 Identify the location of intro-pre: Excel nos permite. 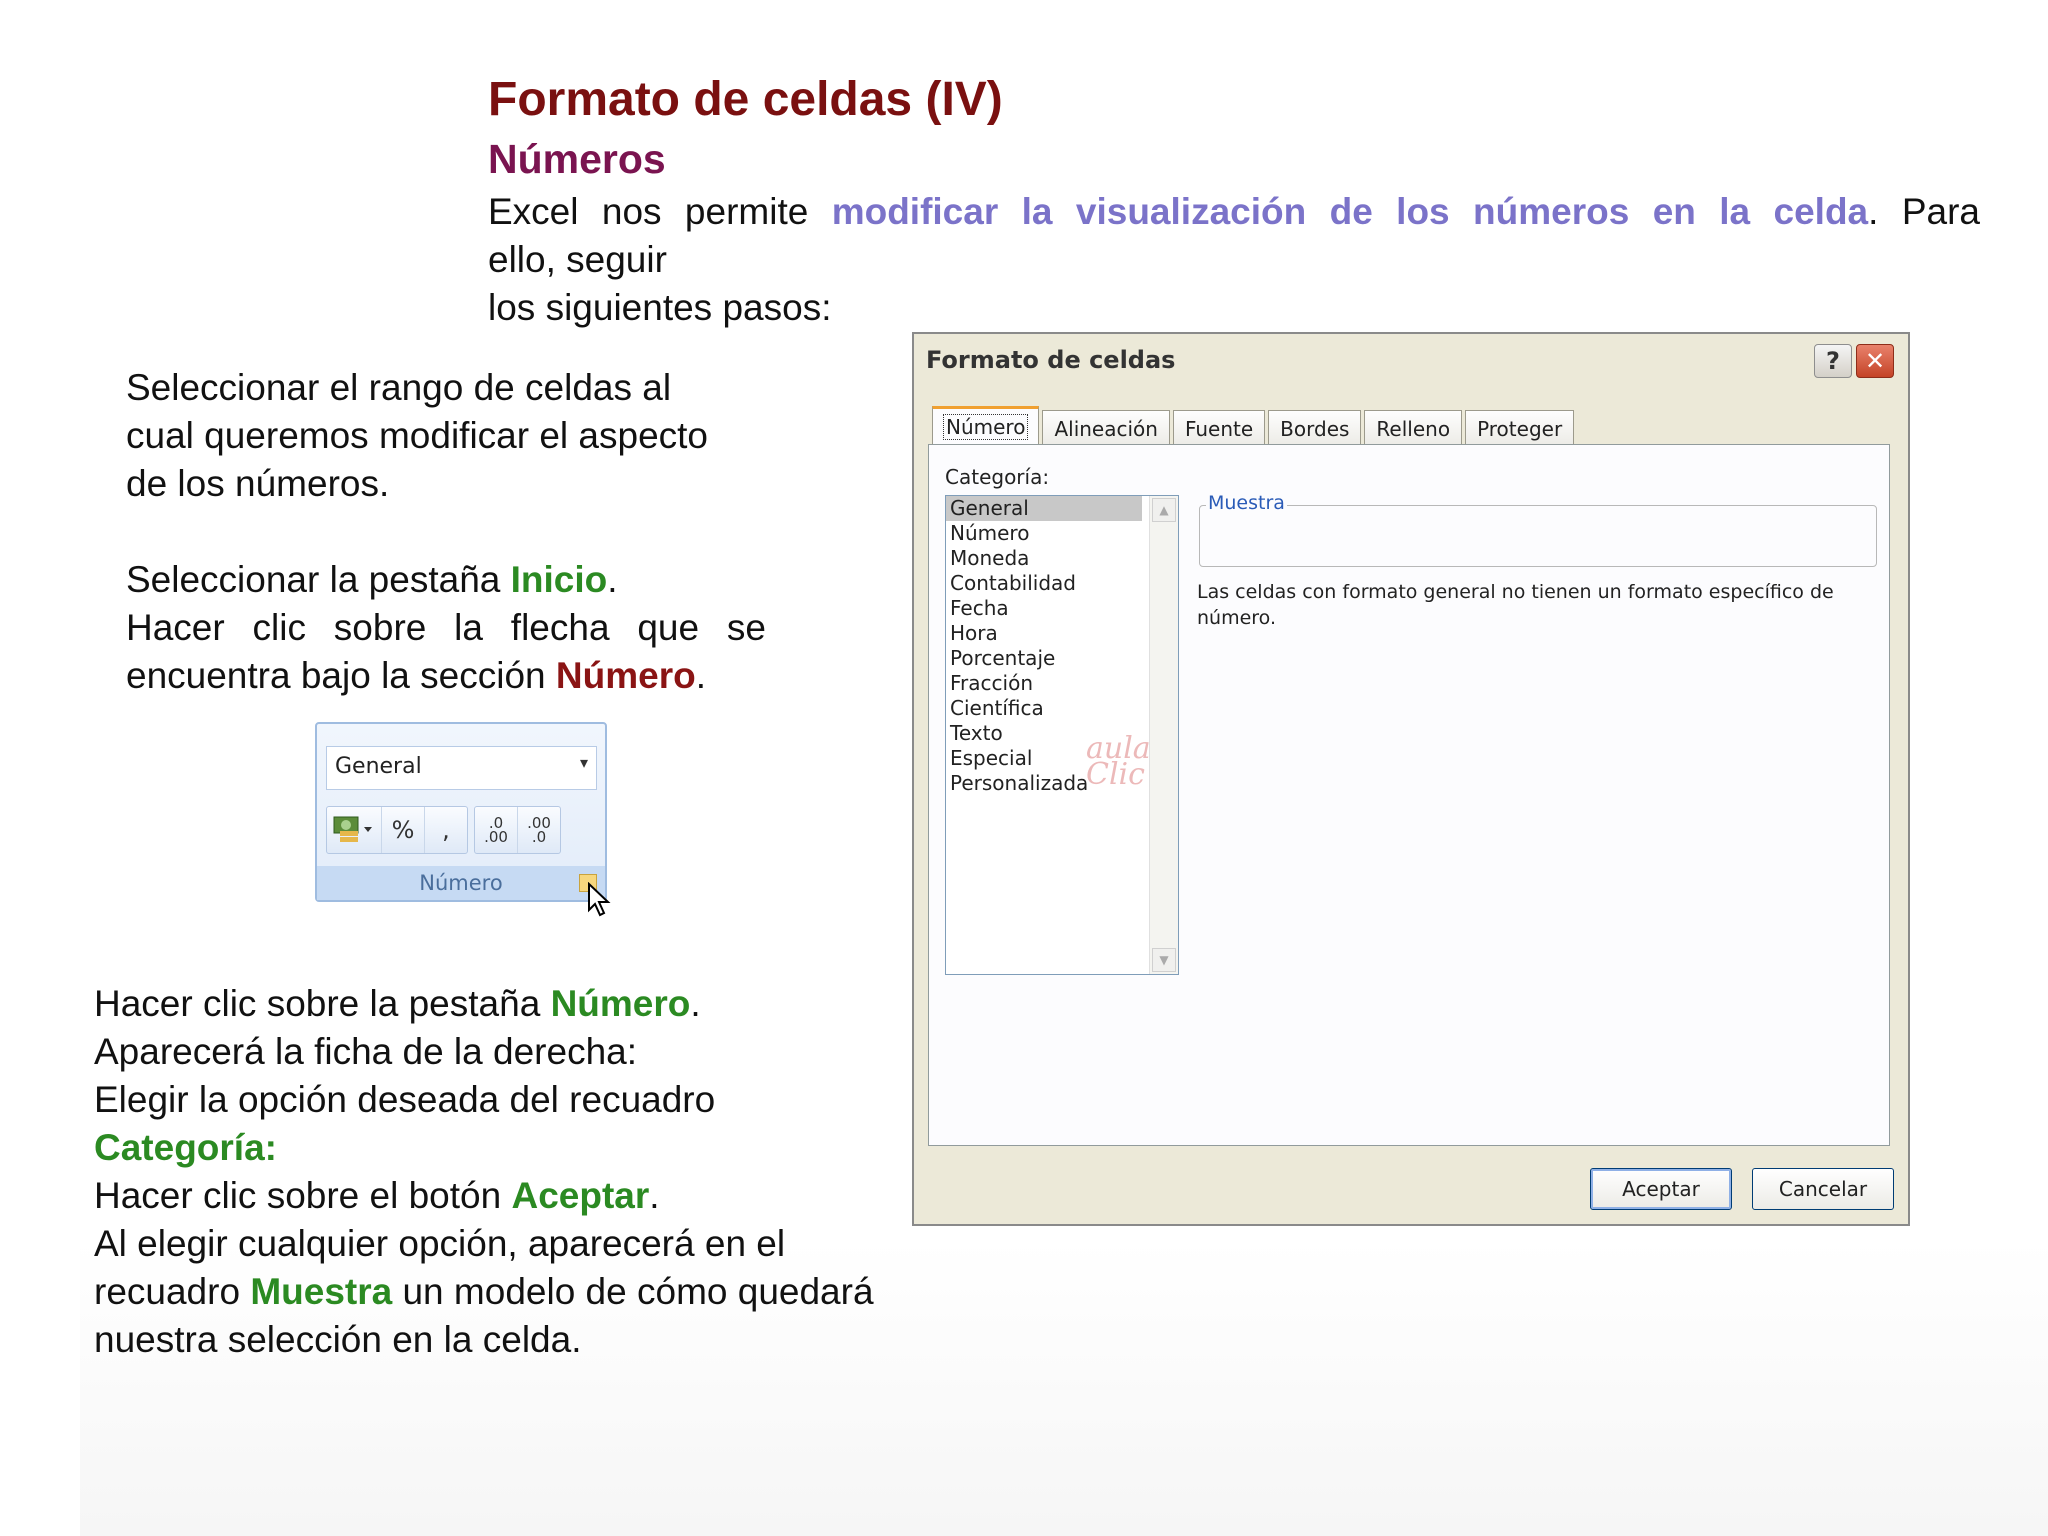
(660, 211).